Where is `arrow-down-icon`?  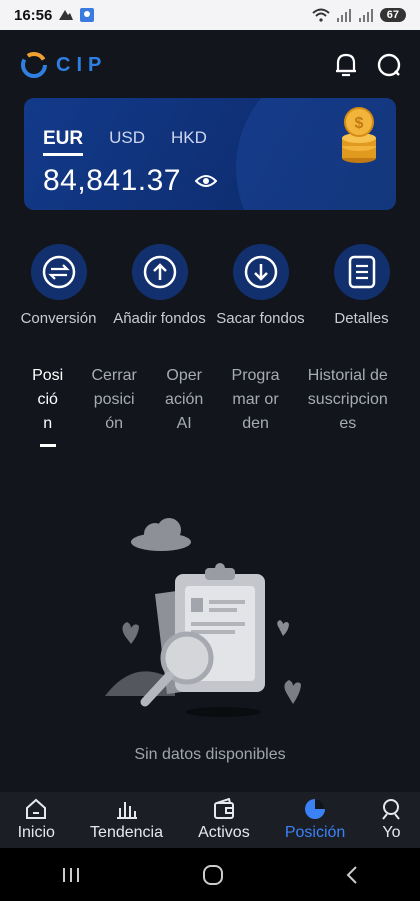 arrow-down-icon is located at coordinates (260, 272).